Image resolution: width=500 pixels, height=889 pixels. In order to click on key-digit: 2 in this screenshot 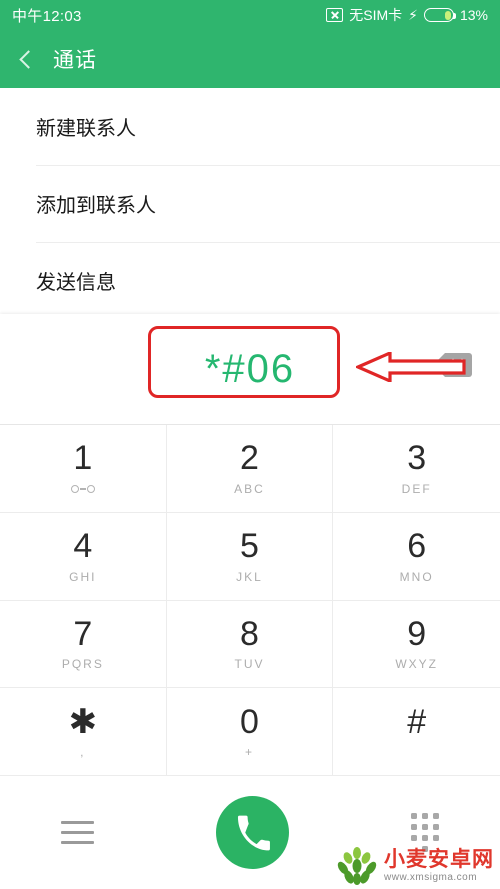, I will do `click(249, 458)`.